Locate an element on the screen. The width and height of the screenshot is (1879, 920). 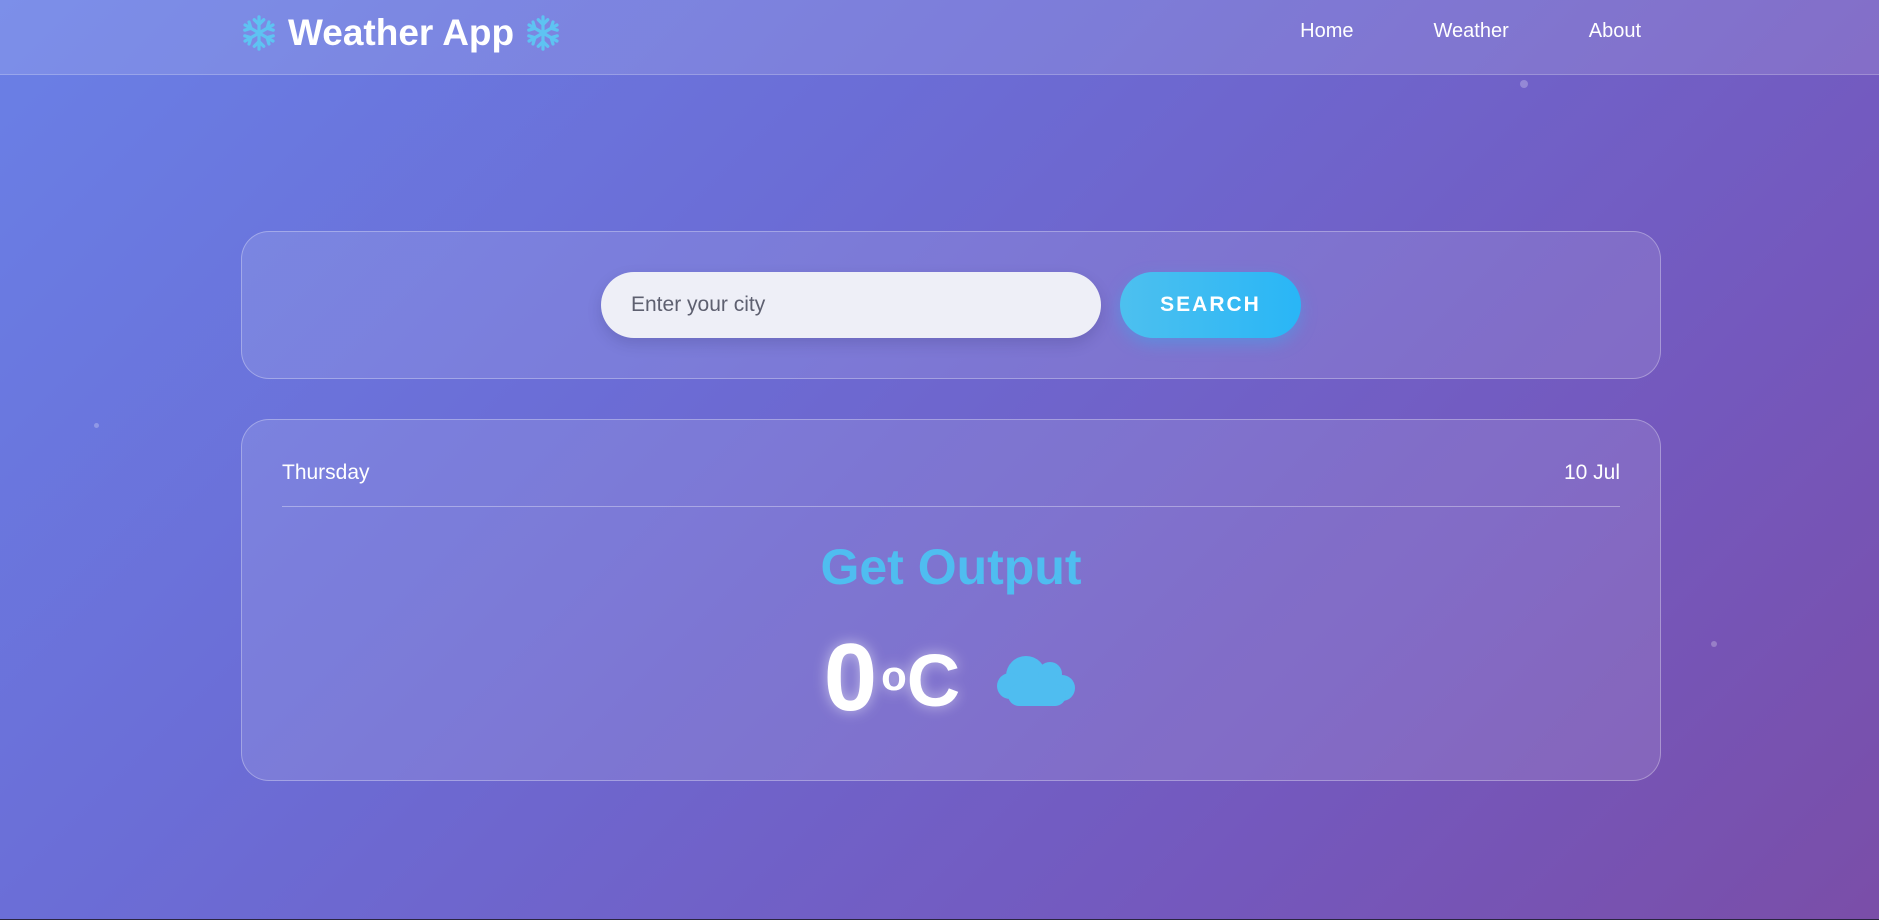
nav-link-home: Home is located at coordinates (1326, 31).